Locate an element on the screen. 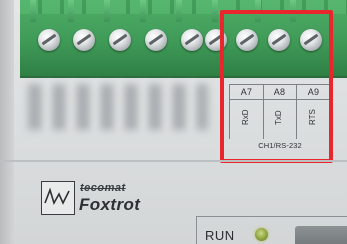 This screenshot has height=244, width=347. waveform-logo-icon is located at coordinates (58, 198).